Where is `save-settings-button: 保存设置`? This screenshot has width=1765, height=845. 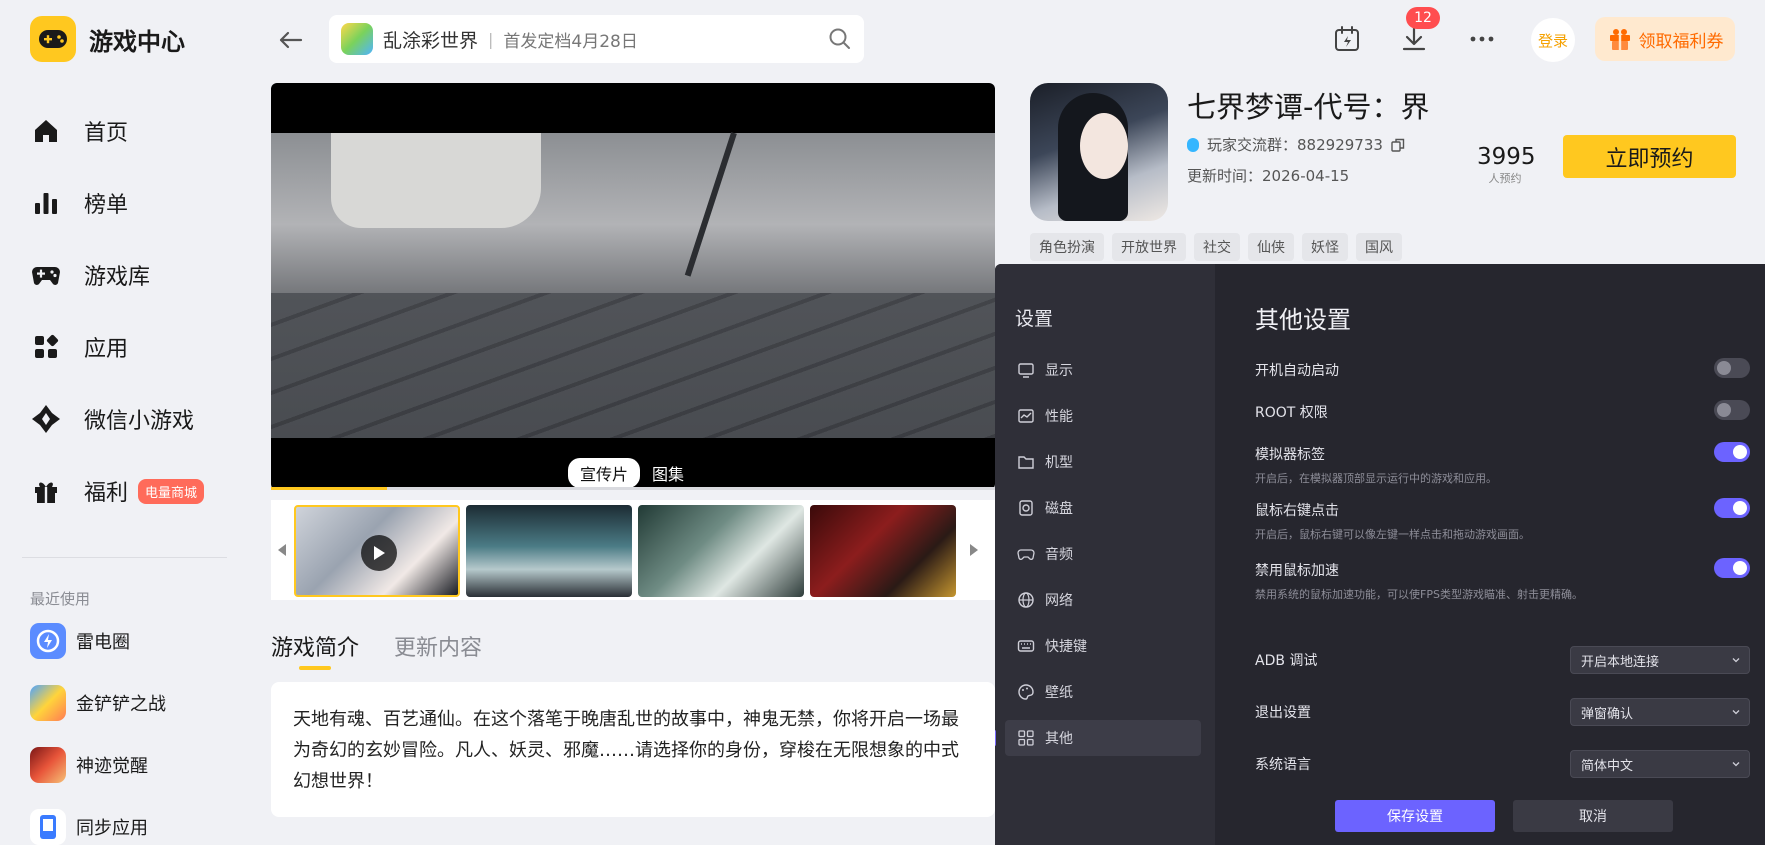
save-settings-button: 保存设置 is located at coordinates (1415, 816).